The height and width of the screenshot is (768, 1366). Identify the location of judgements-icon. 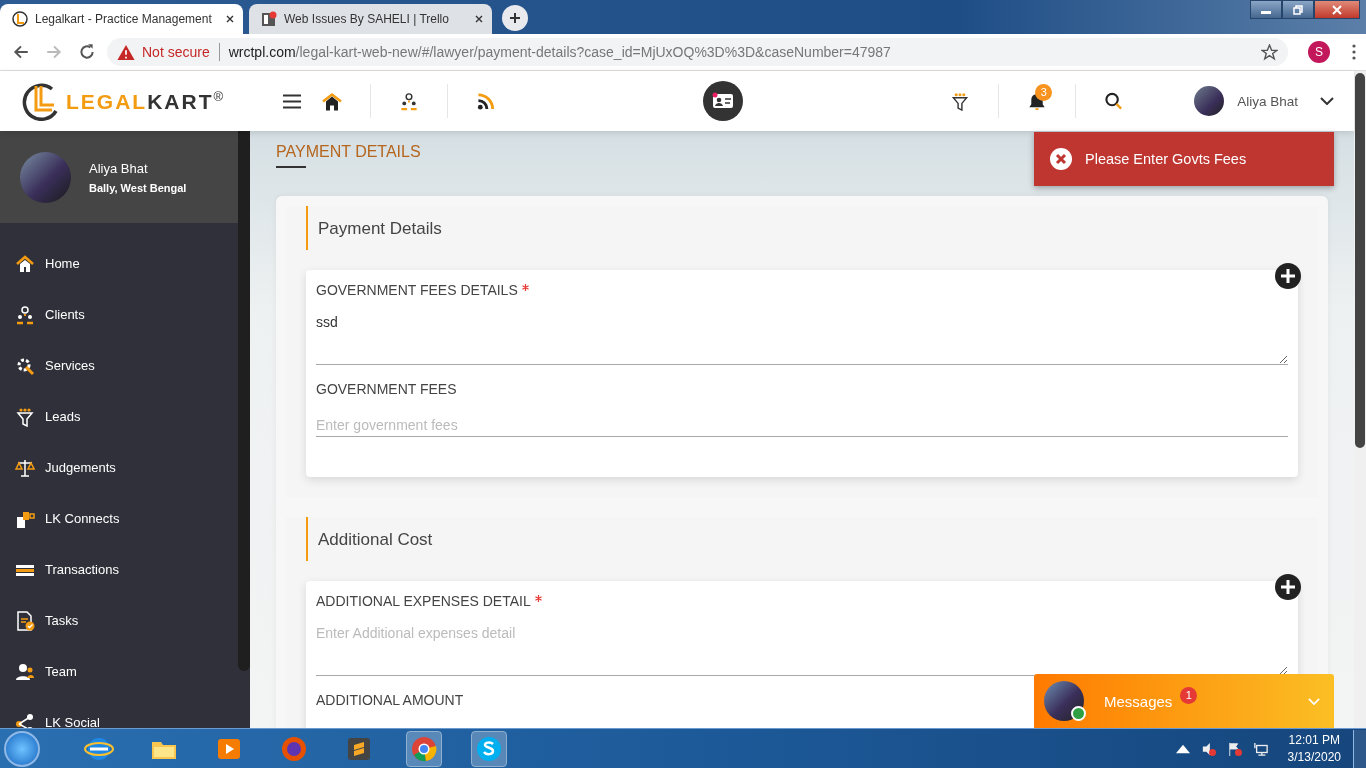
(25, 467).